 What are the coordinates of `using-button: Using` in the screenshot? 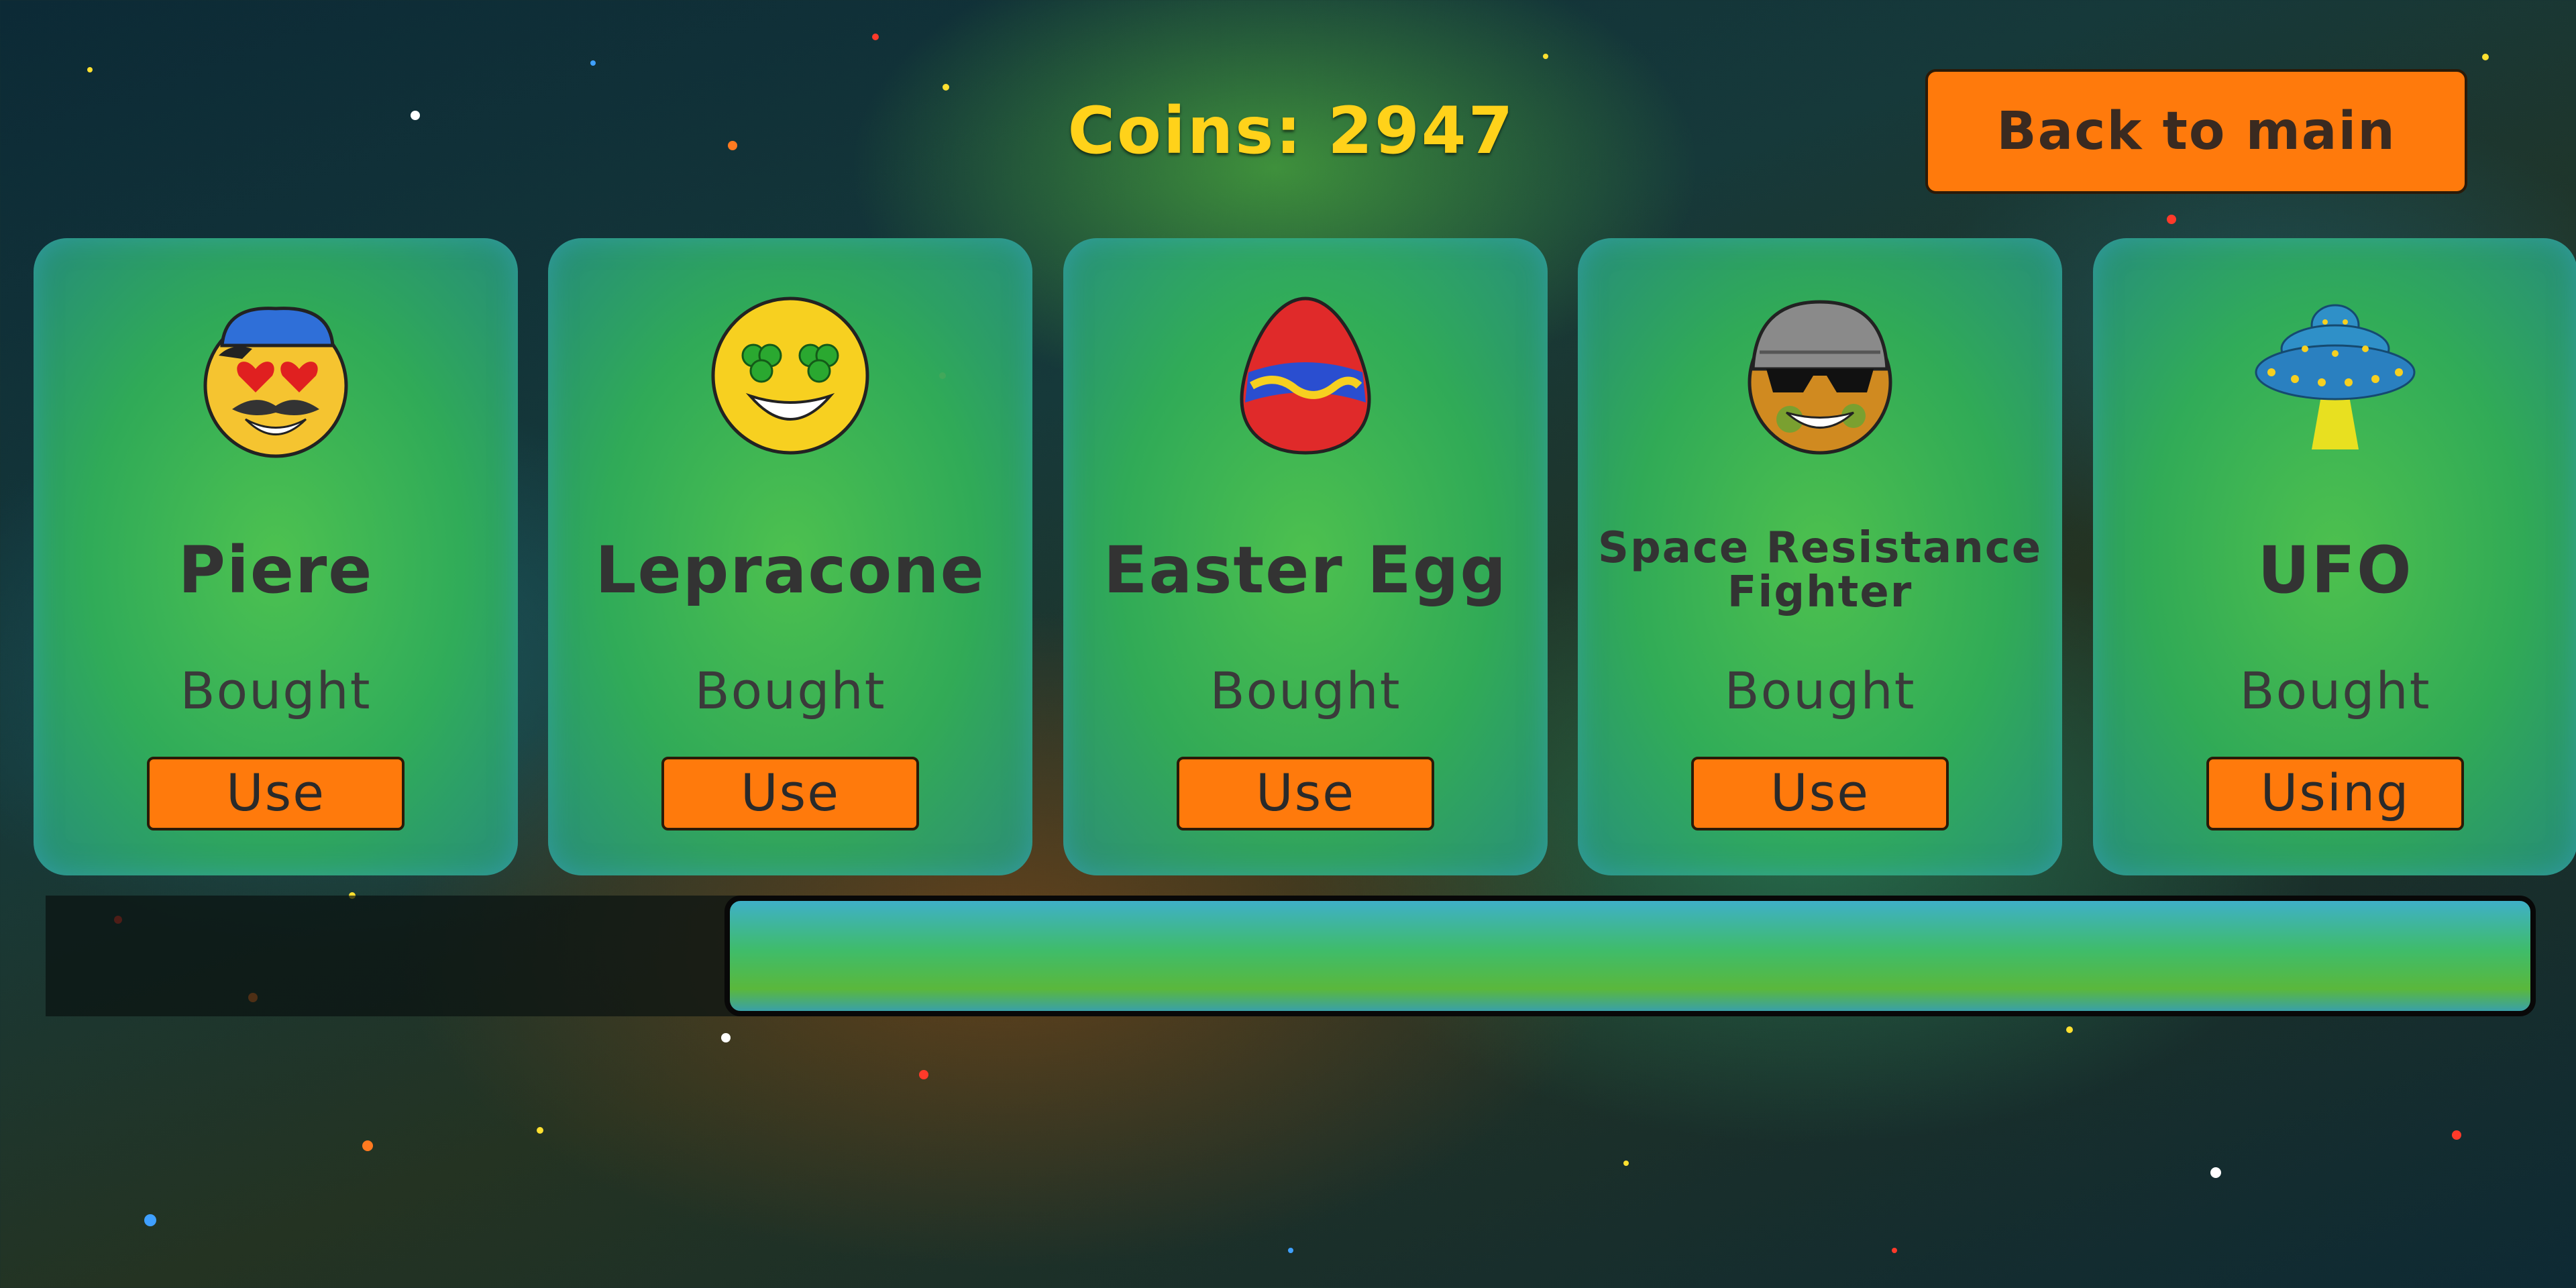 It's located at (2335, 793).